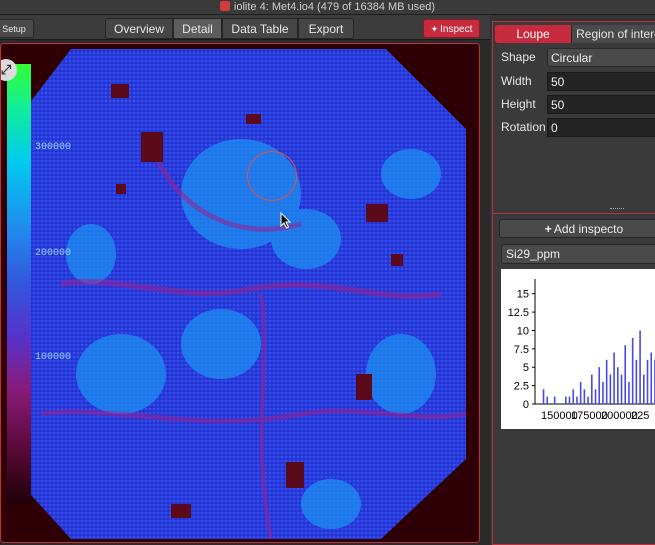  I want to click on add-inspector-label: Add inspecto, so click(588, 229).